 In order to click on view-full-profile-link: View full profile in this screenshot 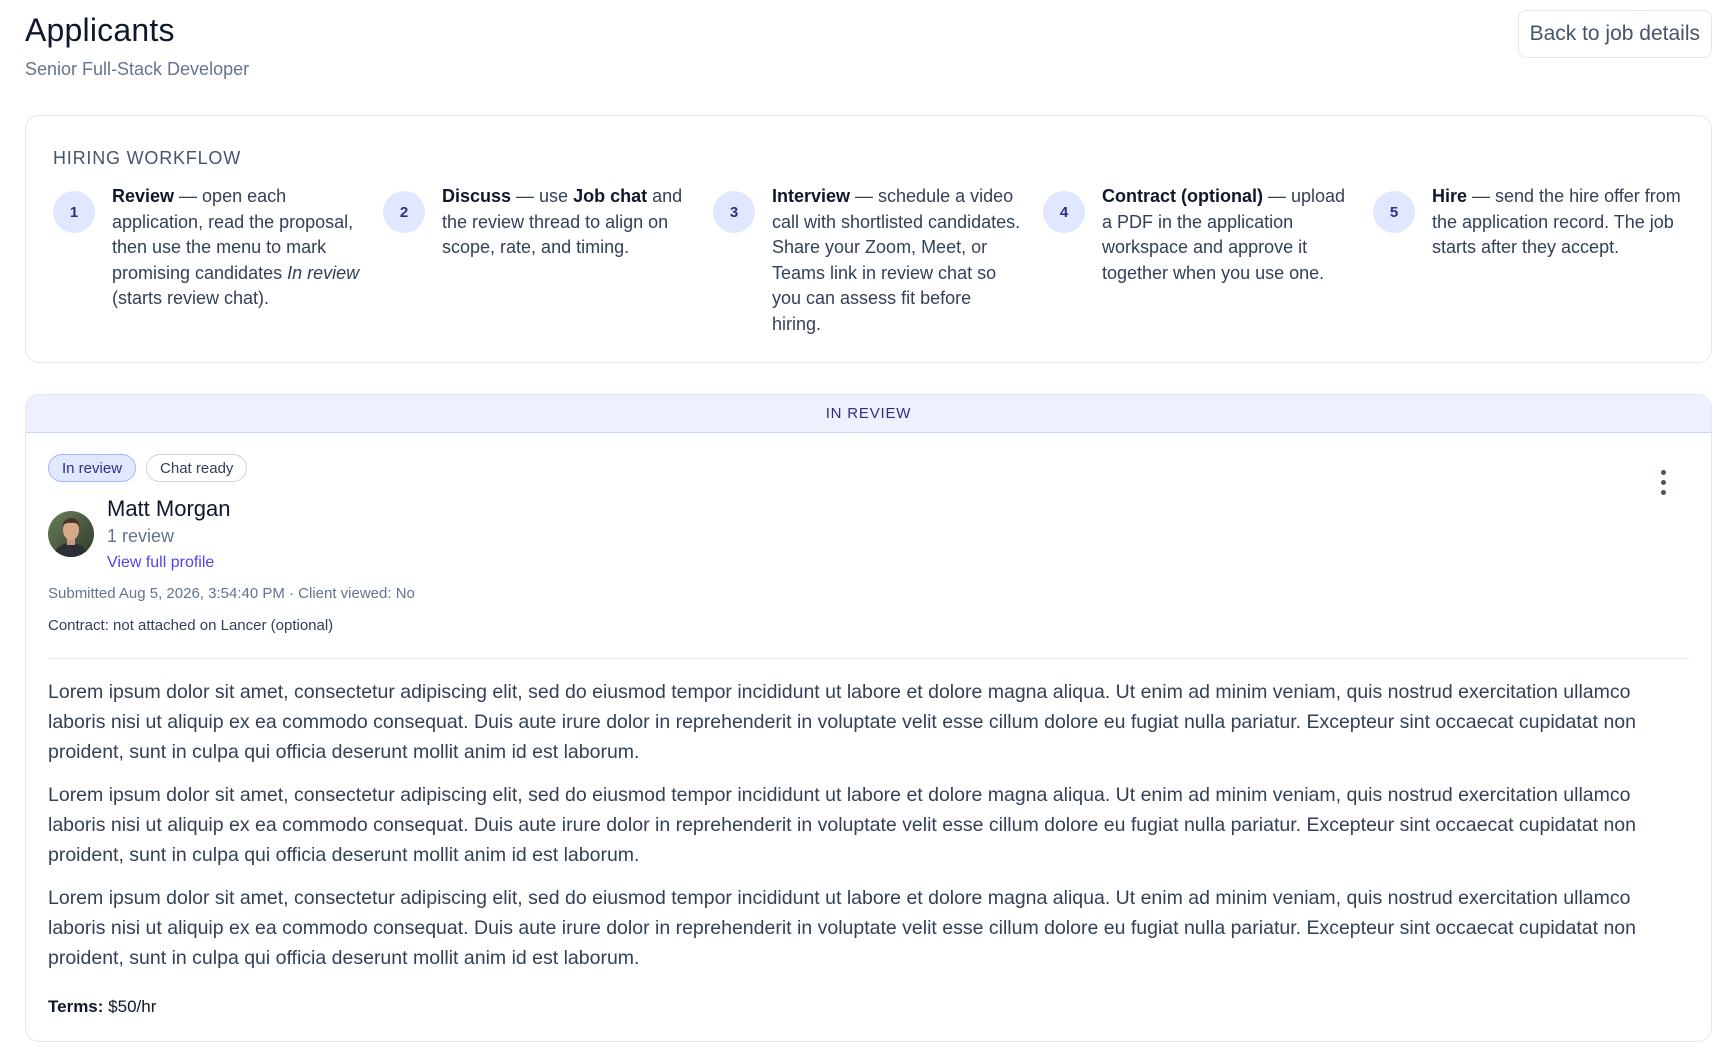, I will do `click(160, 563)`.